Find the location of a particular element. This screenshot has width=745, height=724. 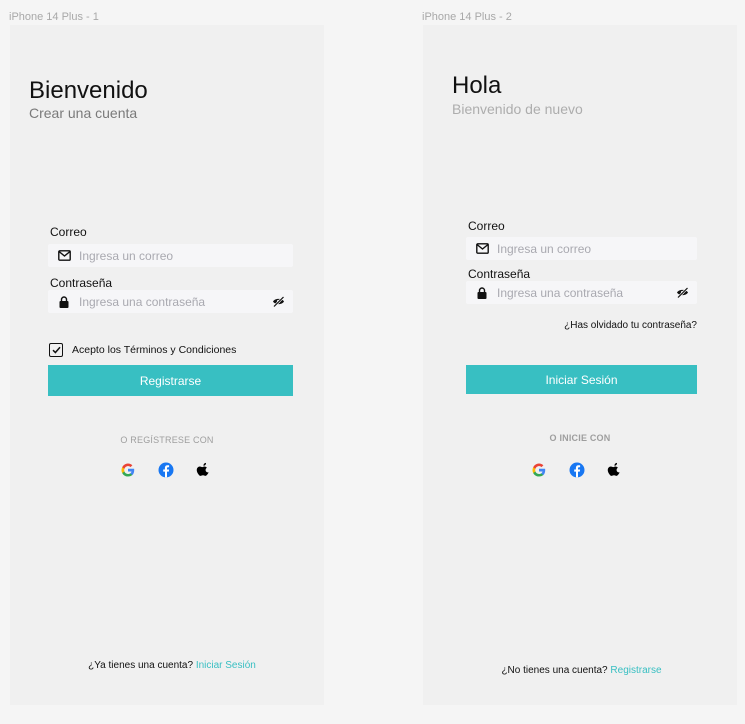

footer: ¿No tienes una cuenta? Registrarse is located at coordinates (581, 670).